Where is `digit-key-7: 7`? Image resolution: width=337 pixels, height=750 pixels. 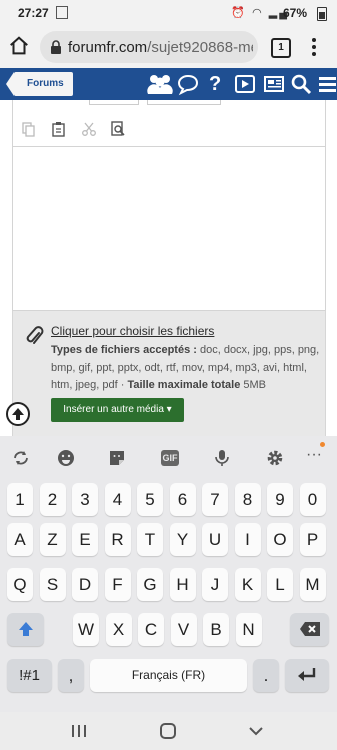 digit-key-7: 7 is located at coordinates (215, 499).